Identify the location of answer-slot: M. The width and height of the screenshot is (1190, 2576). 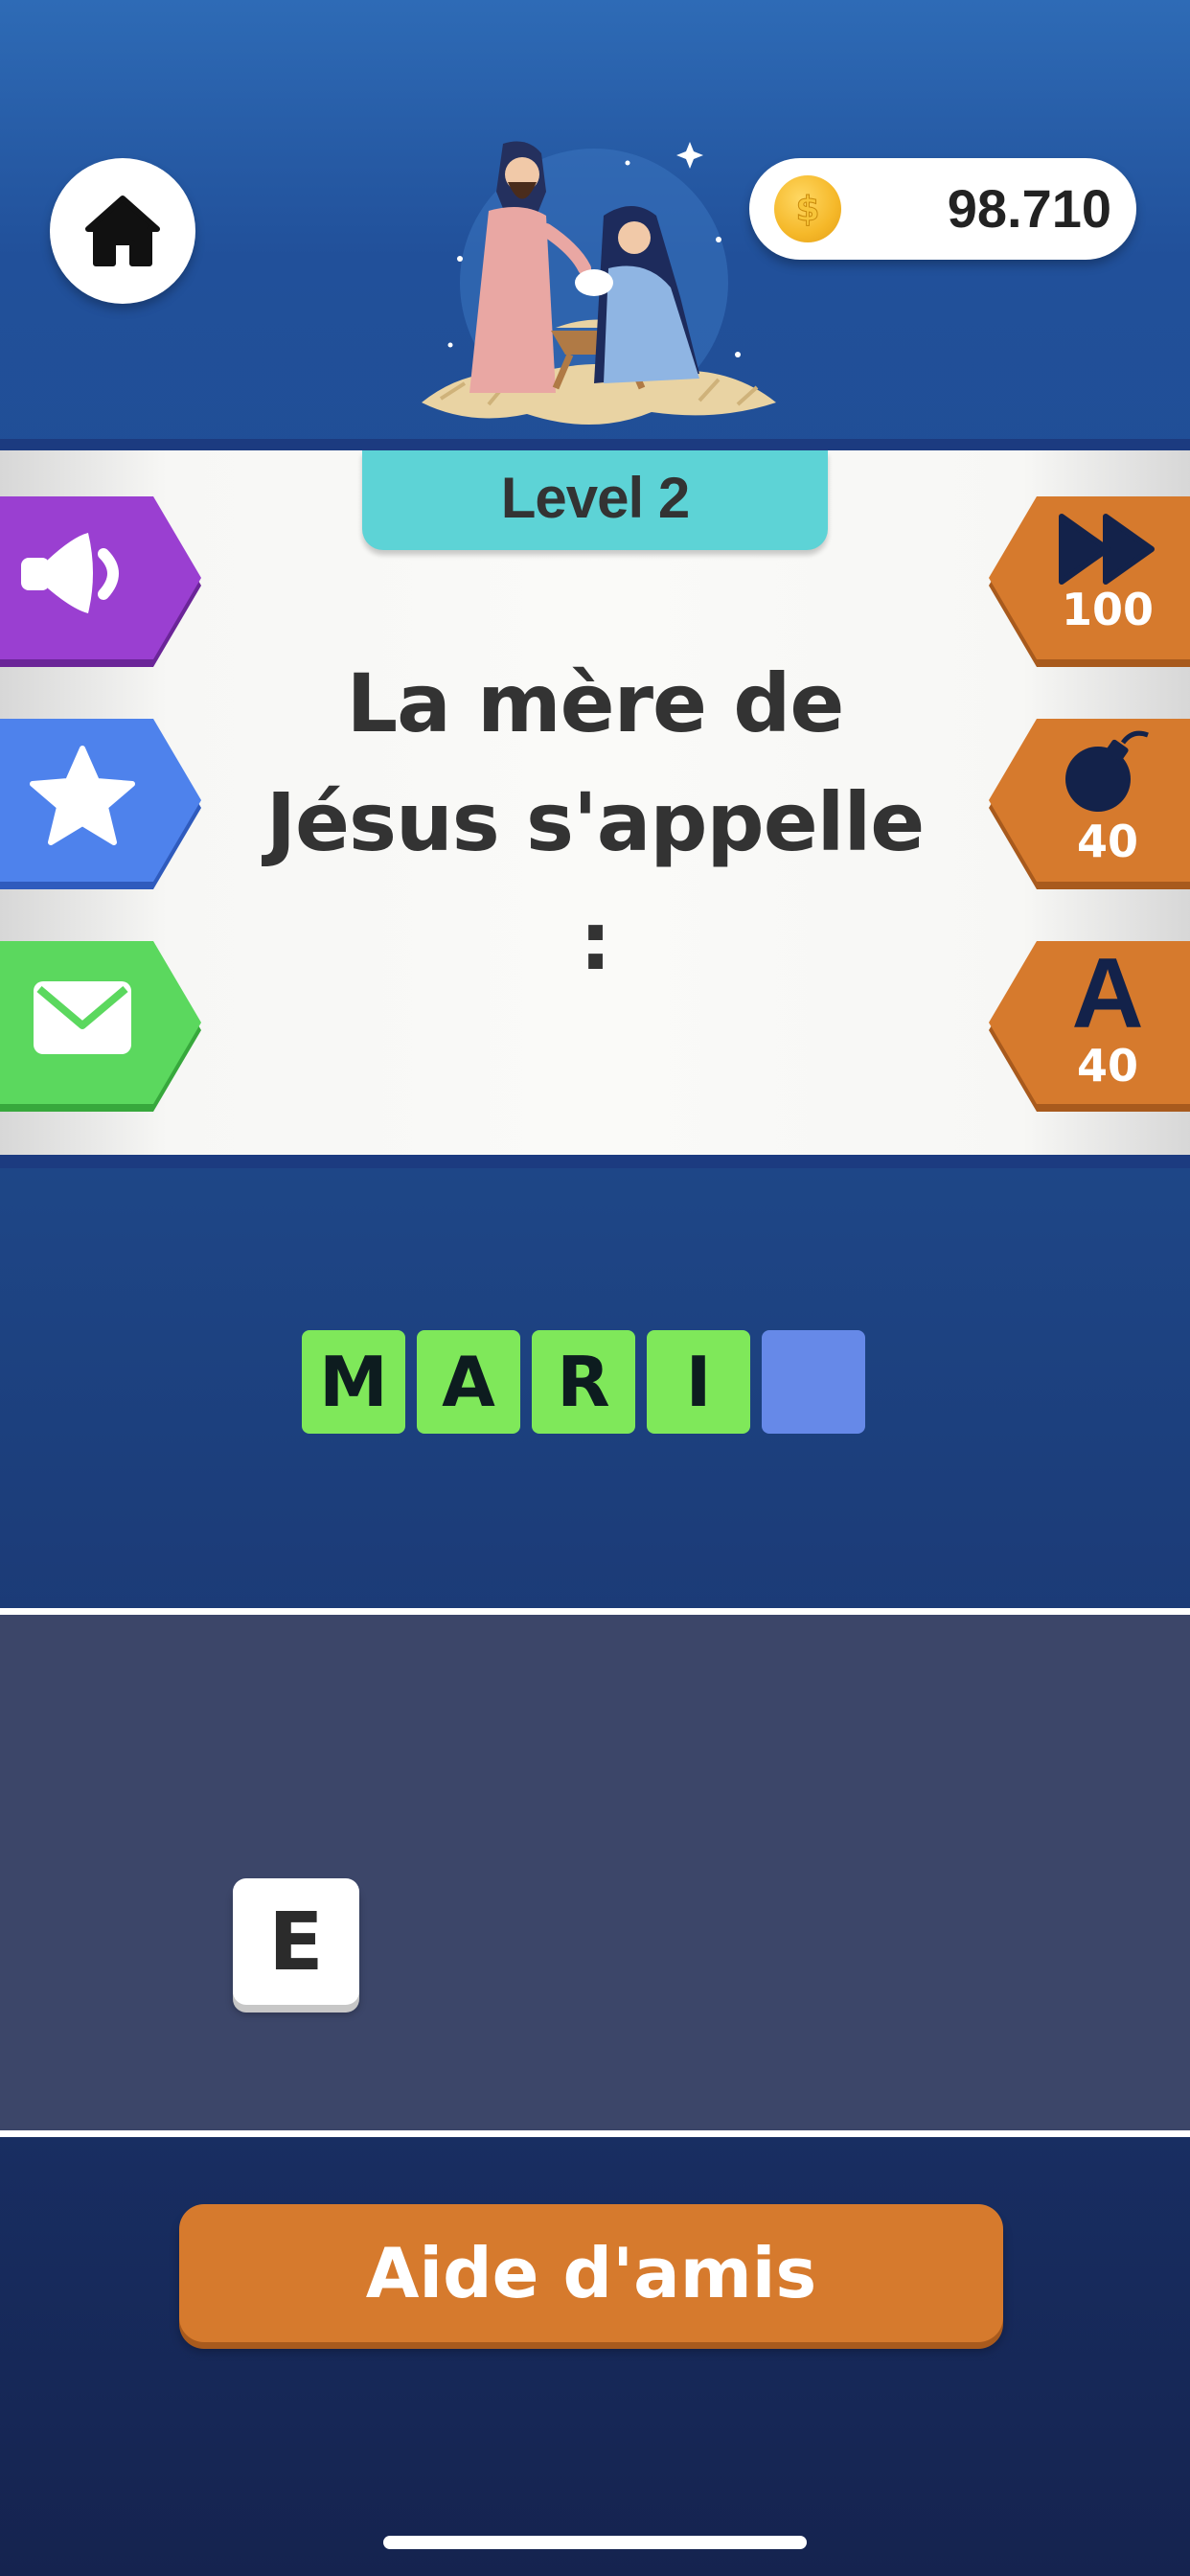
(354, 1382).